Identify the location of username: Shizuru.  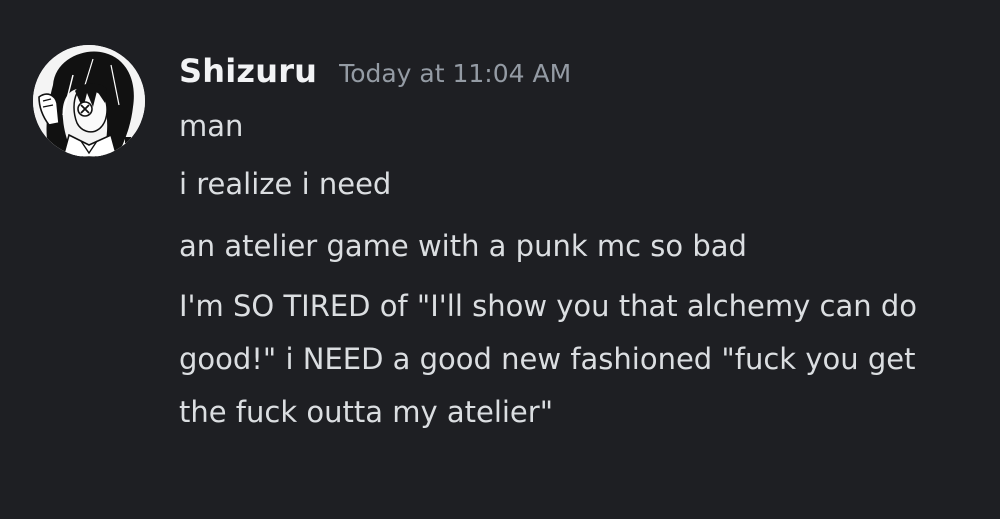
(248, 71).